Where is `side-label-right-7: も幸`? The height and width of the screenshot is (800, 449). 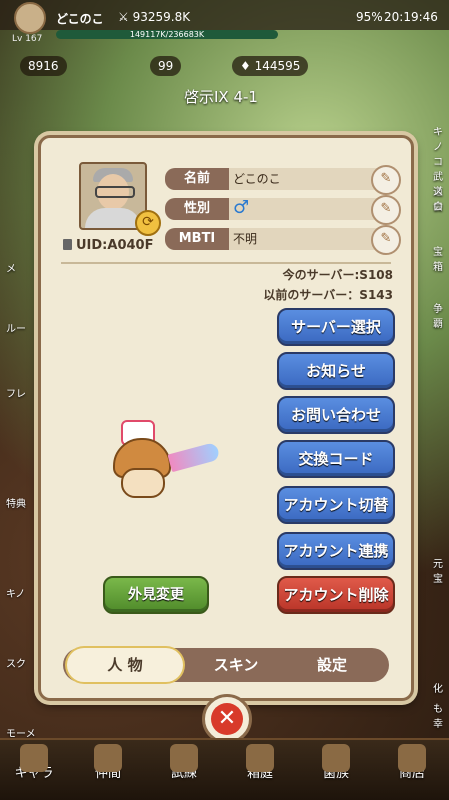
side-label-right-7: も幸 is located at coordinates (438, 715).